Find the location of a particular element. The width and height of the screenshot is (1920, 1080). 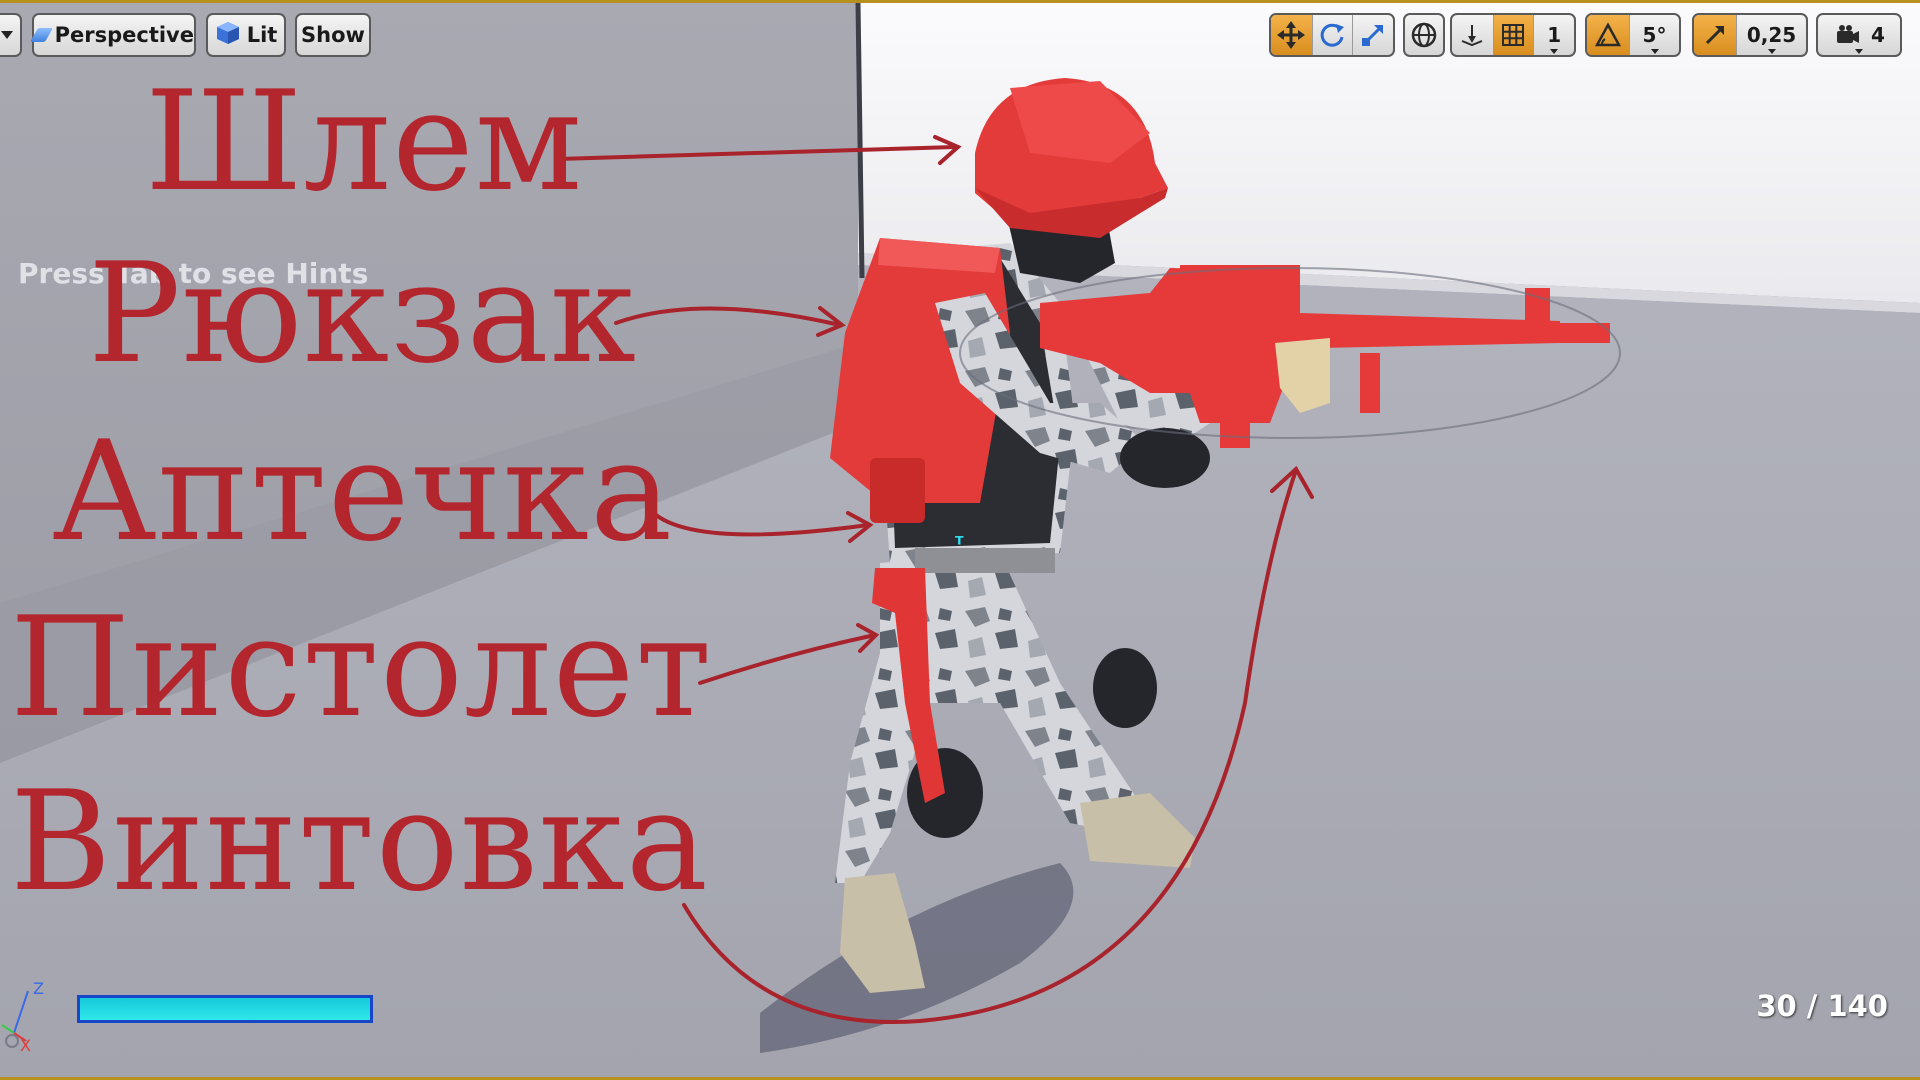

grid-snap-toggle is located at coordinates (1513, 35).